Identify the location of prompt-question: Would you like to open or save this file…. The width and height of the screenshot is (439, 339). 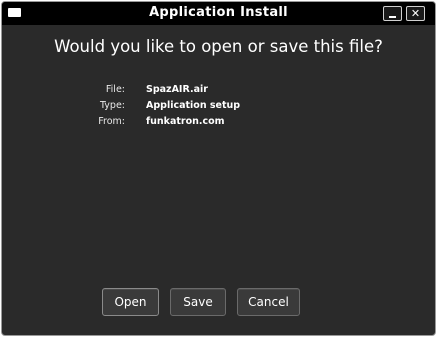
(218, 46).